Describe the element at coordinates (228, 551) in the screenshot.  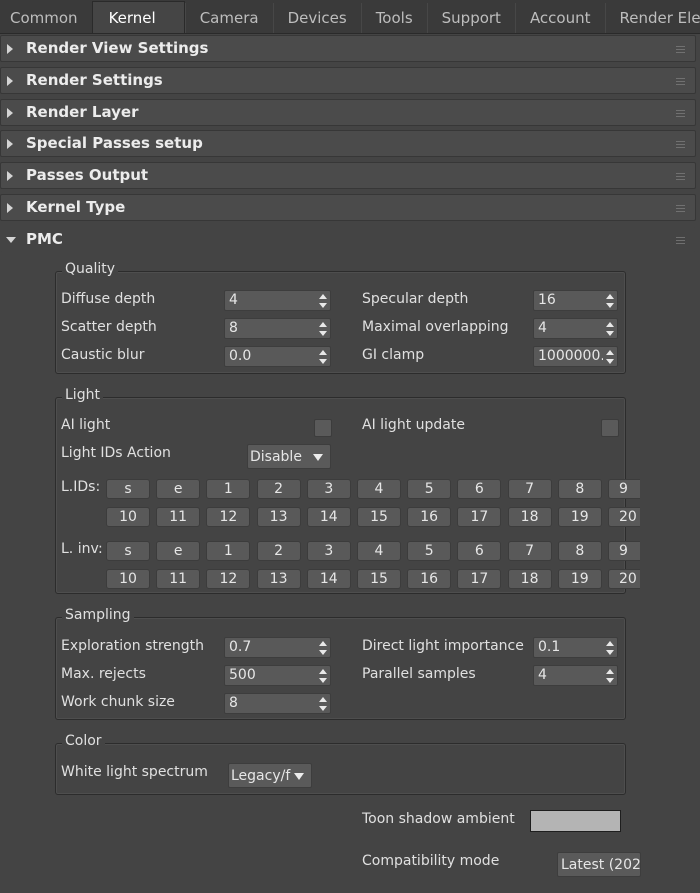
I see `linv-button-1: 1` at that location.